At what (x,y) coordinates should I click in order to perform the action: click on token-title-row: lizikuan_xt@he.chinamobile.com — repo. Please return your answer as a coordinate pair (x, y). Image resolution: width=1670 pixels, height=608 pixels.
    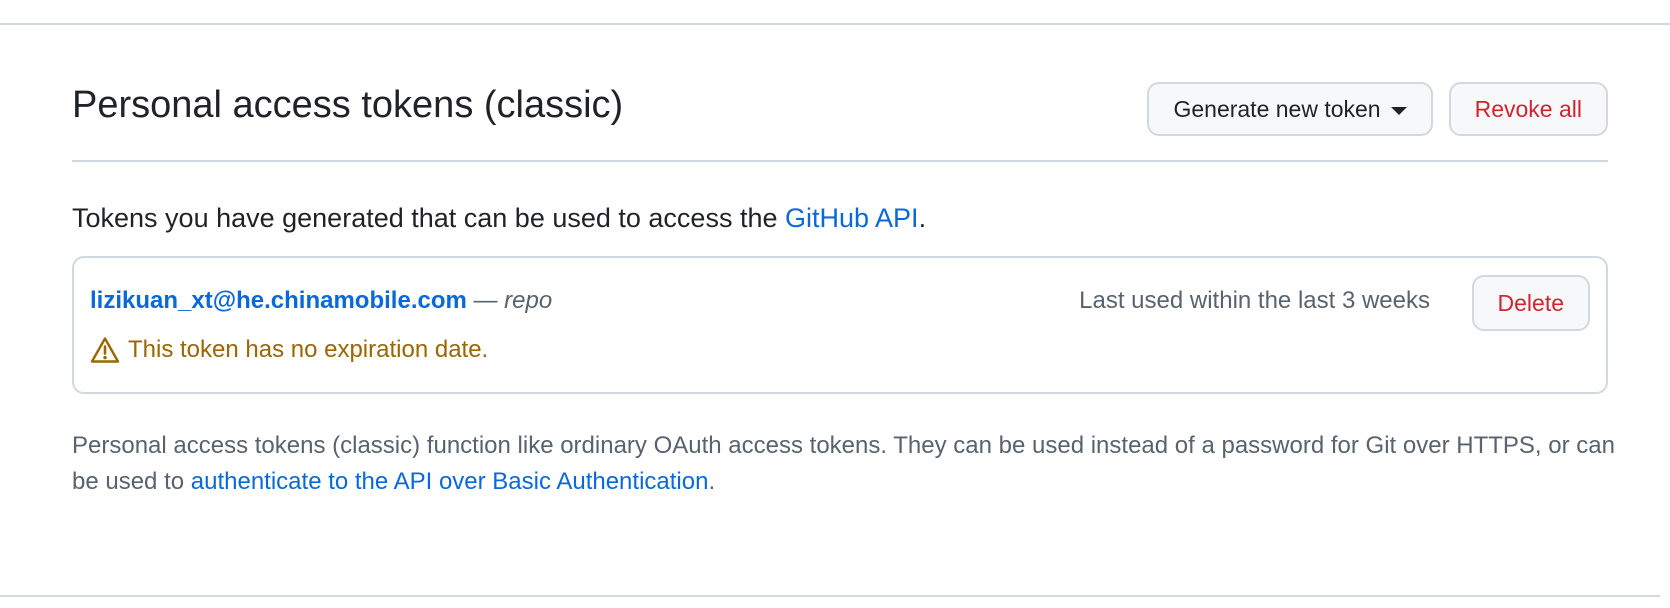
    Looking at the image, I should click on (321, 301).